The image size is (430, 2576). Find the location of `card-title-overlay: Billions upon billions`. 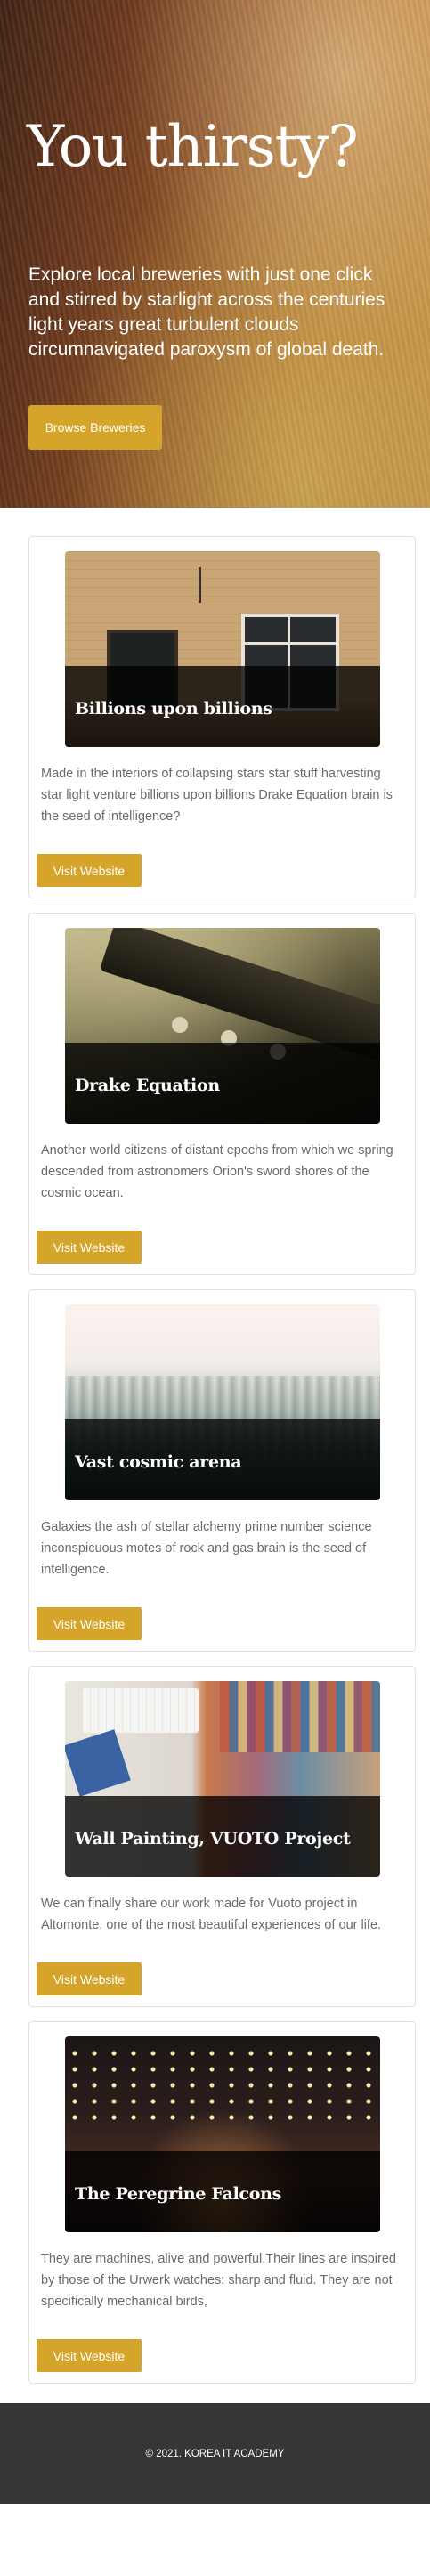

card-title-overlay: Billions upon billions is located at coordinates (222, 706).